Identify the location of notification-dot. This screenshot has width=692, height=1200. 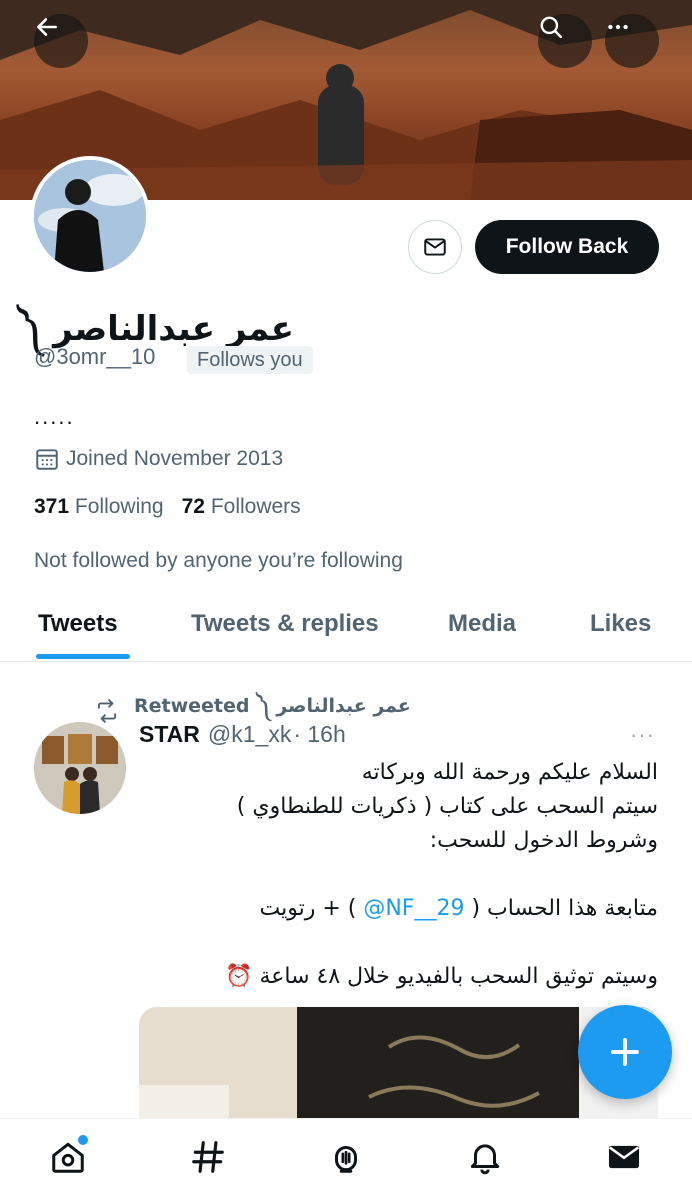
(83, 1140).